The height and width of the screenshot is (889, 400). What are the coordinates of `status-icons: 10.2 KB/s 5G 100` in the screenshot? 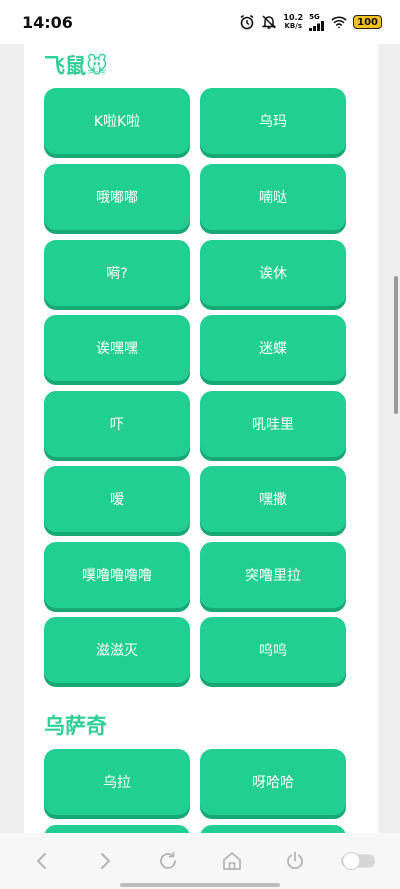 It's located at (310, 21).